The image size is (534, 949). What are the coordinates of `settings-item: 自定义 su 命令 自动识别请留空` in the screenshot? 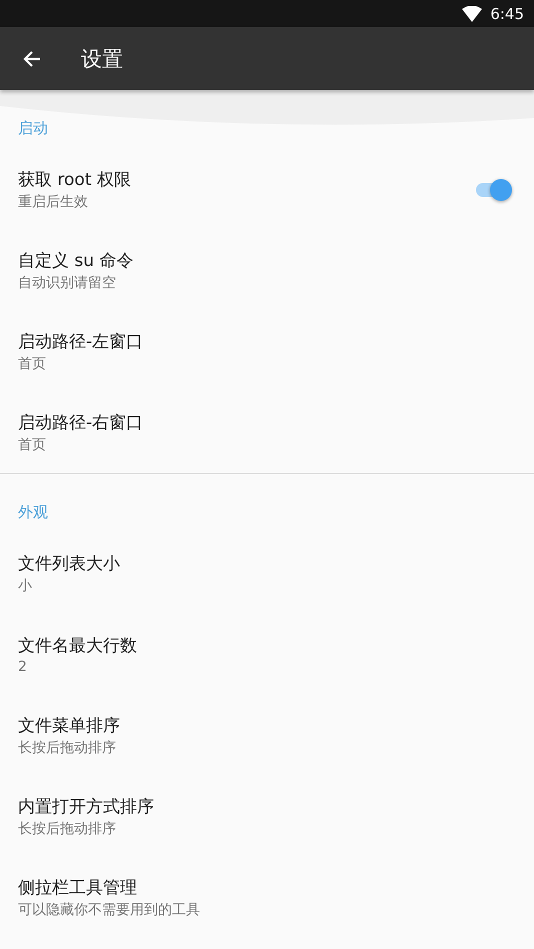 It's located at (267, 270).